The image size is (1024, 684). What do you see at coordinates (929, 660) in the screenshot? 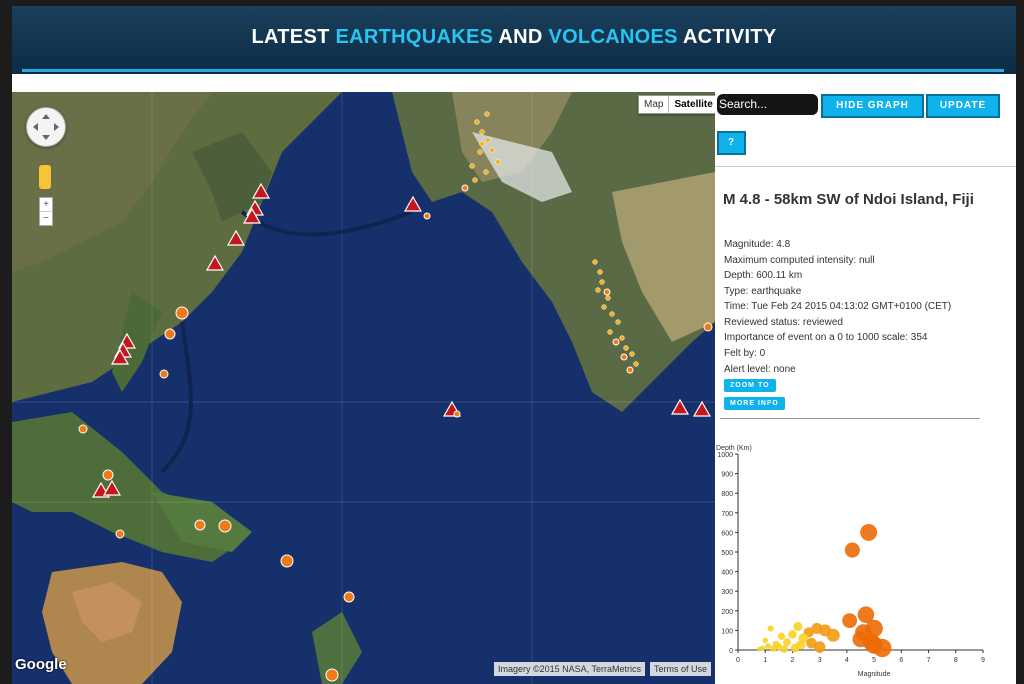
I see `x-tick-label: 7` at bounding box center [929, 660].